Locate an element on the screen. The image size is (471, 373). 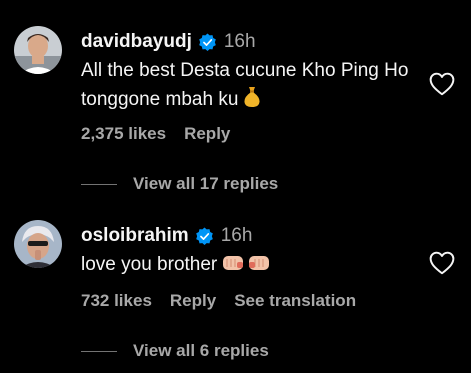
comment-meta: 2,375 likes Reply is located at coordinates (164, 134).